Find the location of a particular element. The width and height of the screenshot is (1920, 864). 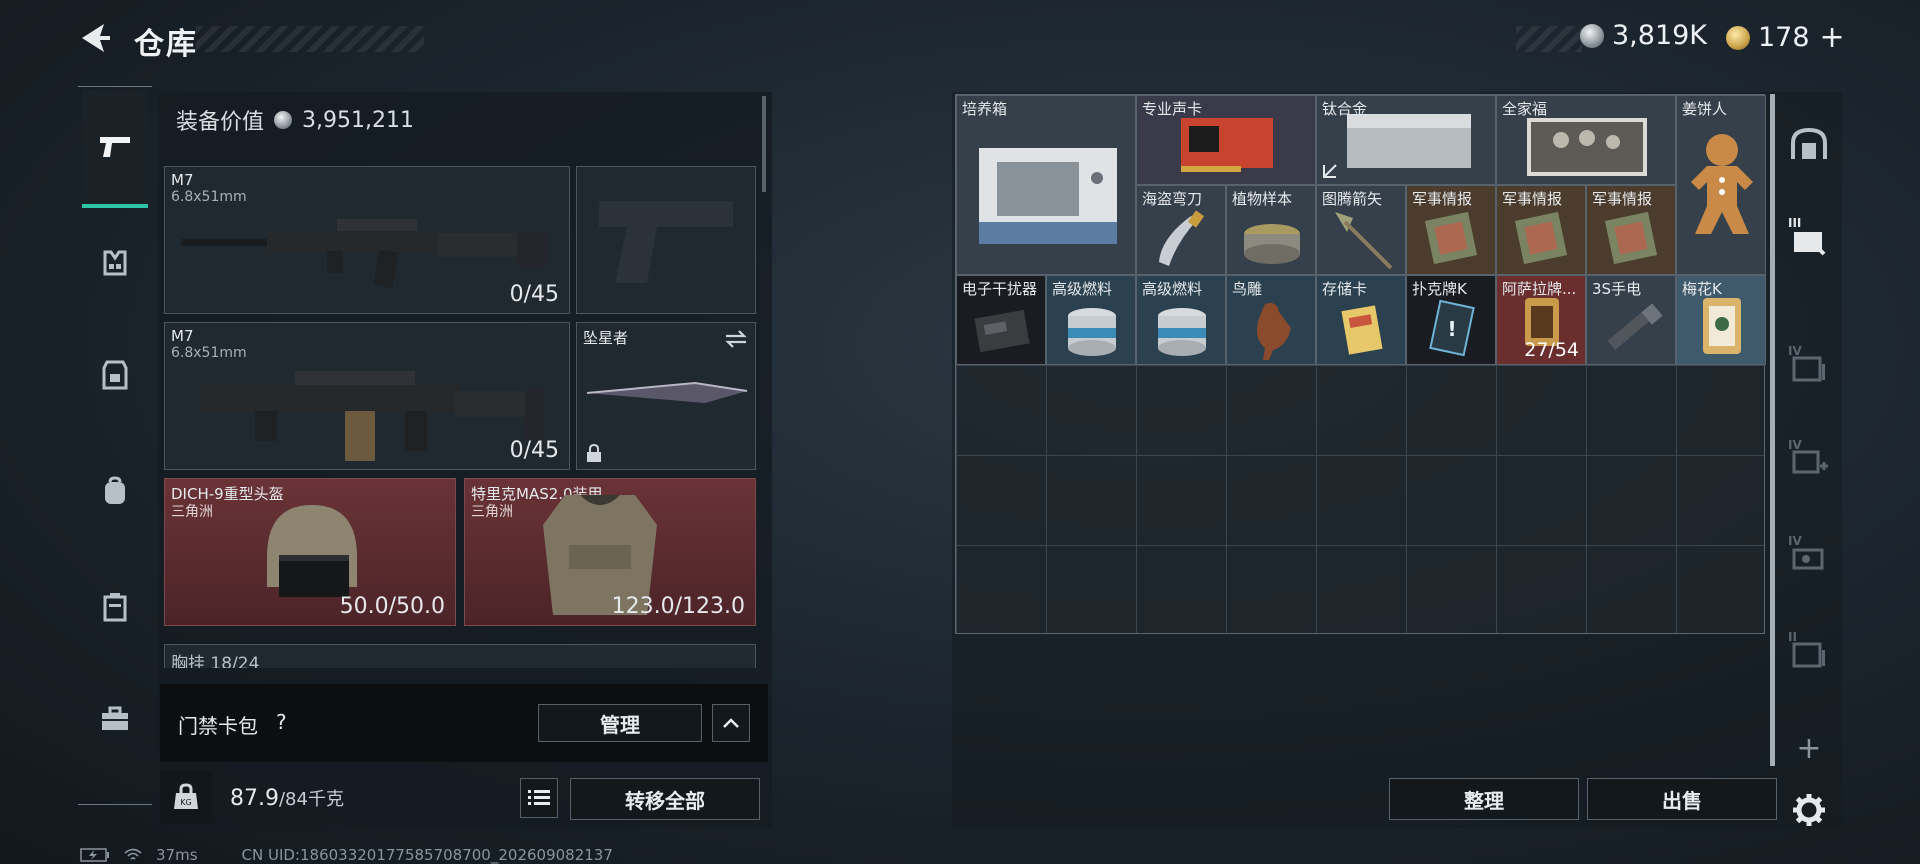

helmet-durability: 50.0/50.0 is located at coordinates (392, 606).